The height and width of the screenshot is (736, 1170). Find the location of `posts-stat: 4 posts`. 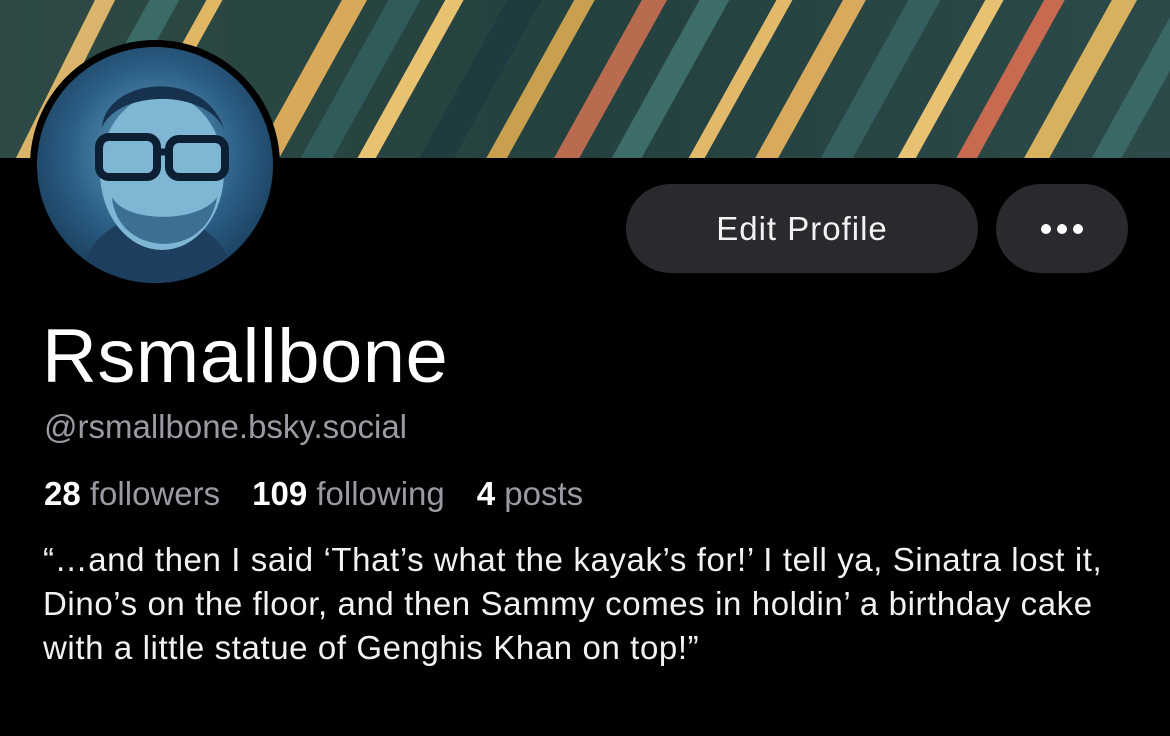

posts-stat: 4 posts is located at coordinates (530, 494).